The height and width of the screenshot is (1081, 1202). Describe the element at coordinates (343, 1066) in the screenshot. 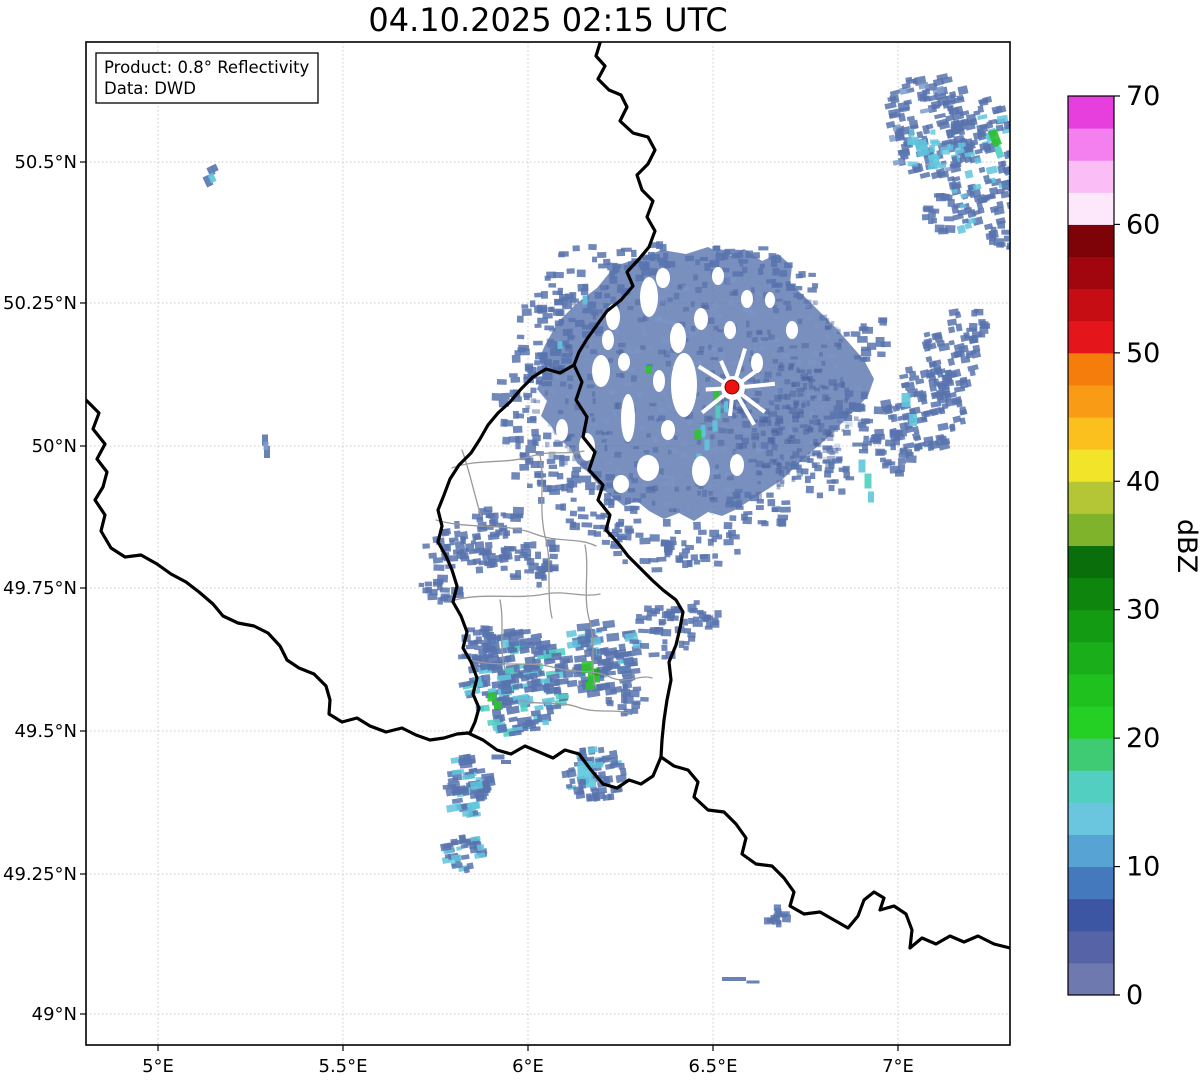

I see `x-tick-label: 5.5°E` at that location.